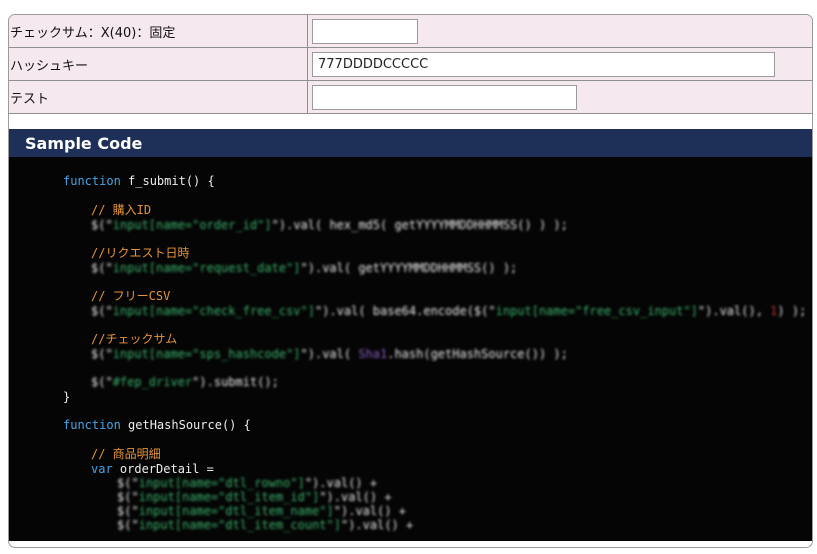  I want to click on code-comment: // フリーCSV, so click(131, 296).